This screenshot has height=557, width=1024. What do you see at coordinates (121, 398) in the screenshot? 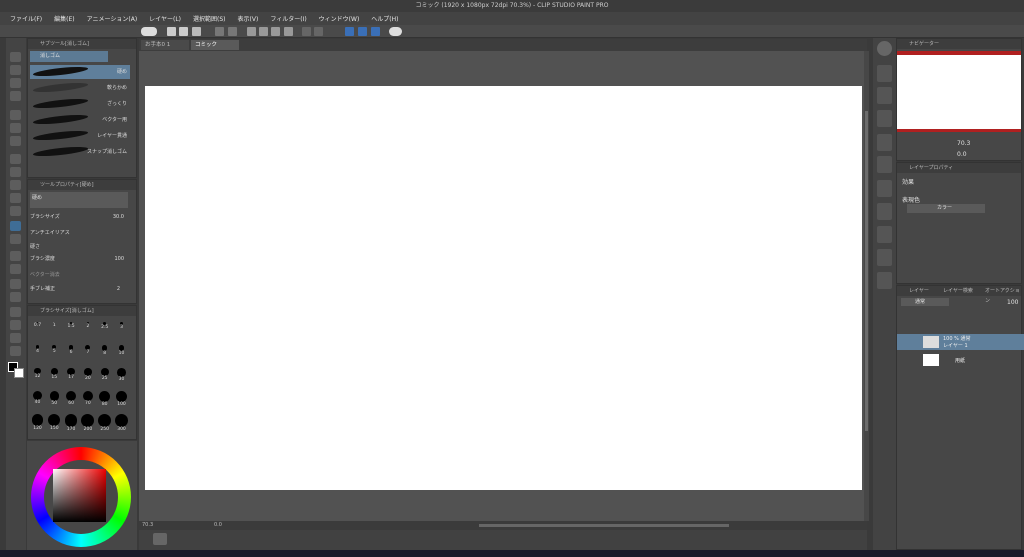
I see `brush-size-cell: 100` at bounding box center [121, 398].